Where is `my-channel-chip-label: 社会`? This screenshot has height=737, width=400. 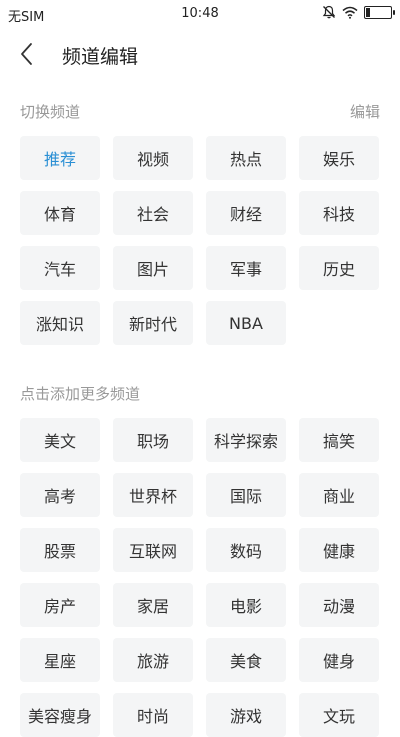
my-channel-chip-label: 社会 is located at coordinates (152, 214).